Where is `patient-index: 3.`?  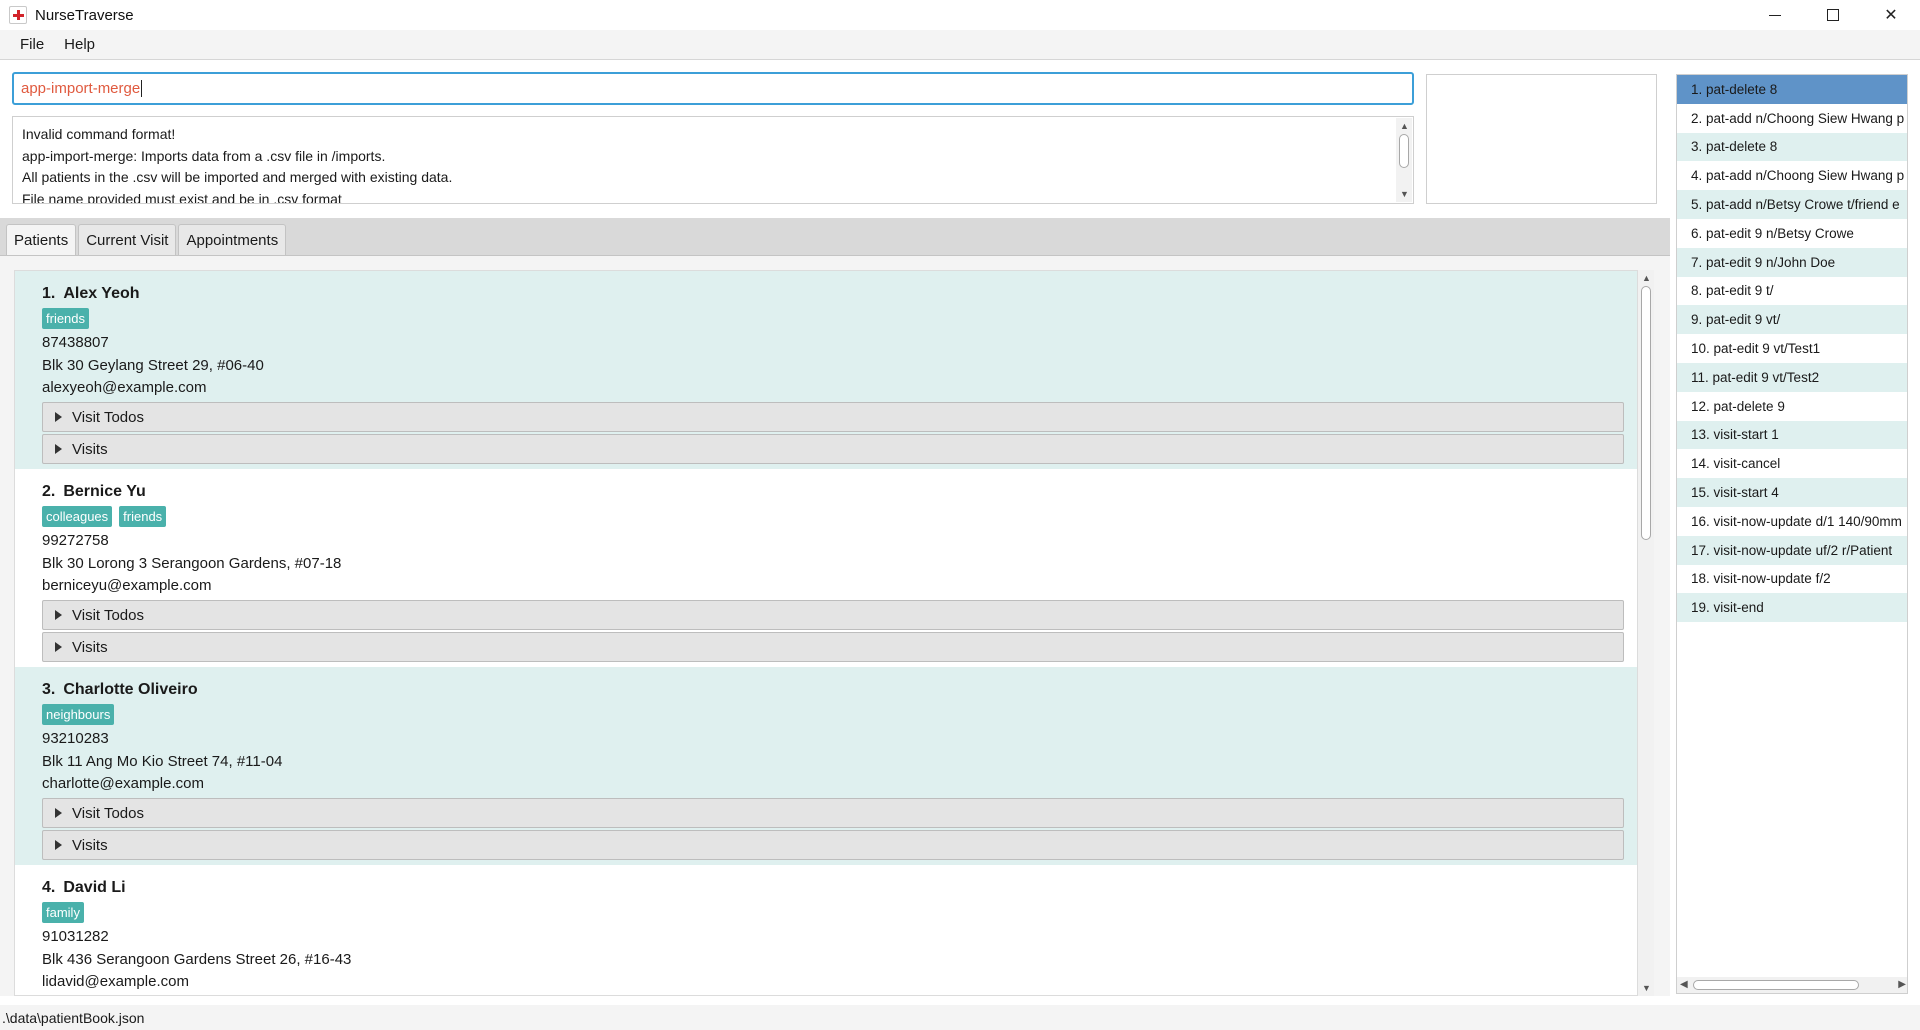
patient-index: 3. is located at coordinates (49, 689).